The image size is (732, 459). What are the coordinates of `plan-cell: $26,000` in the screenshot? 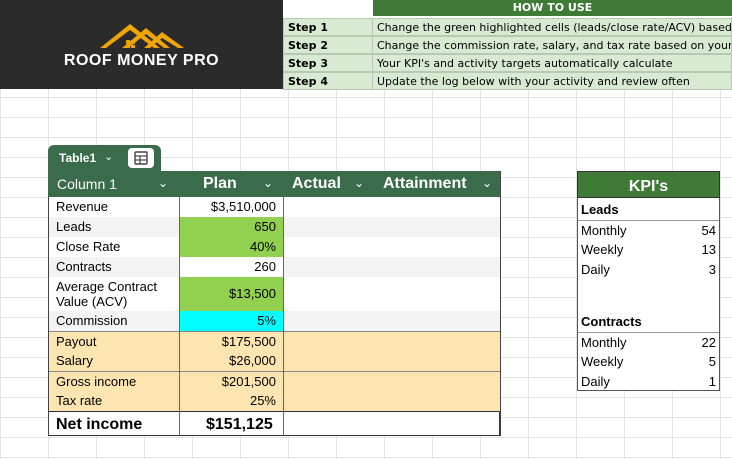 It's located at (231, 361).